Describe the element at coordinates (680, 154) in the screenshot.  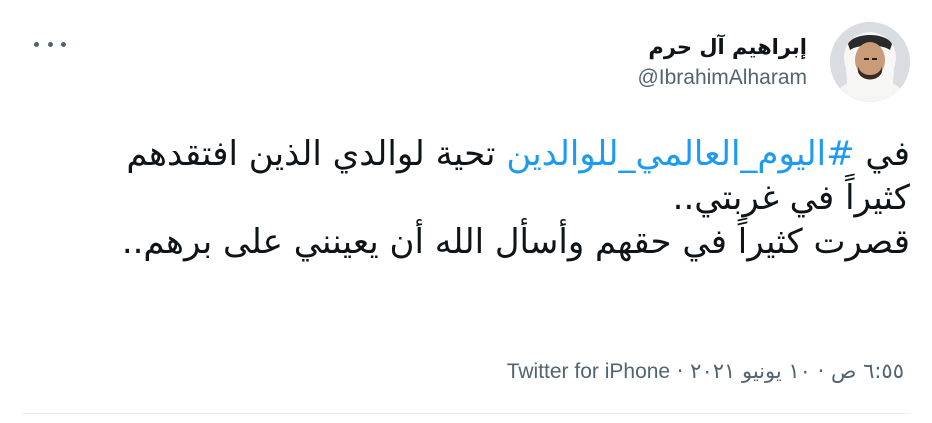
I see `hashtag-link: #اليوم_العالمي_للوالدين` at that location.